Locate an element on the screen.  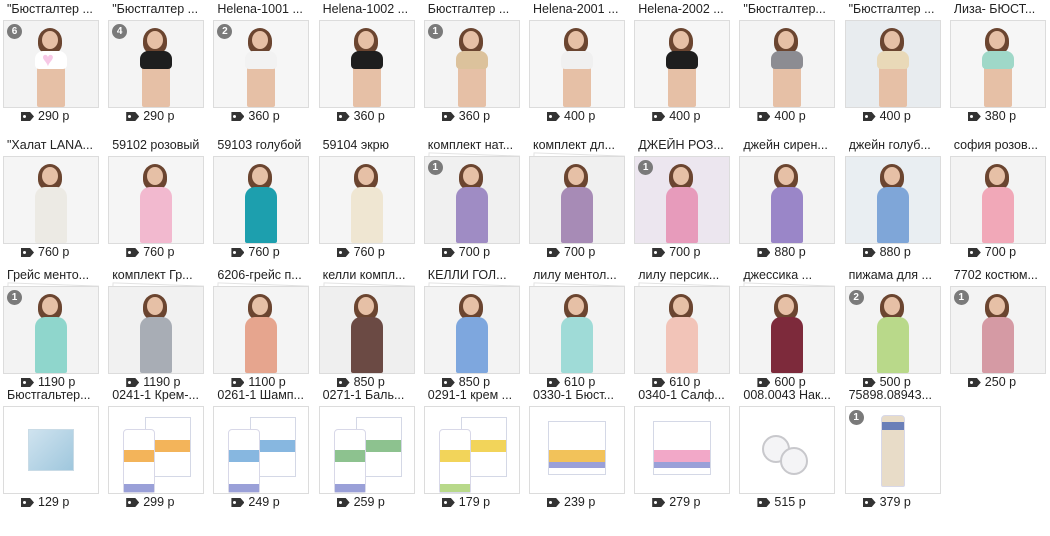
product-card: КЕЛЛИ ГОЛ... 850 р is located at coordinates (471, 332).